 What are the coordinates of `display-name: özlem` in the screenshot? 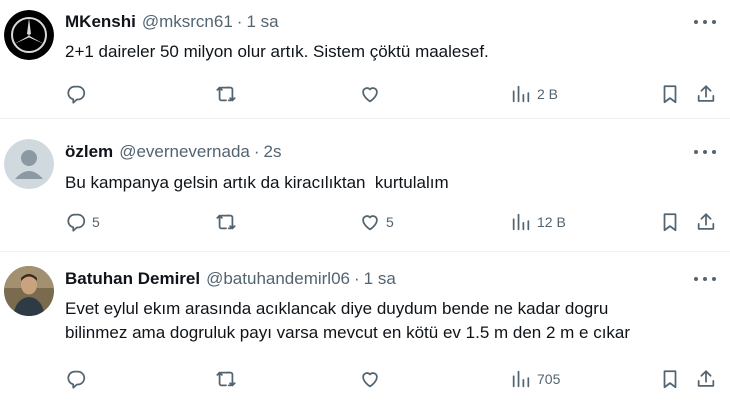 It's located at (89, 152).